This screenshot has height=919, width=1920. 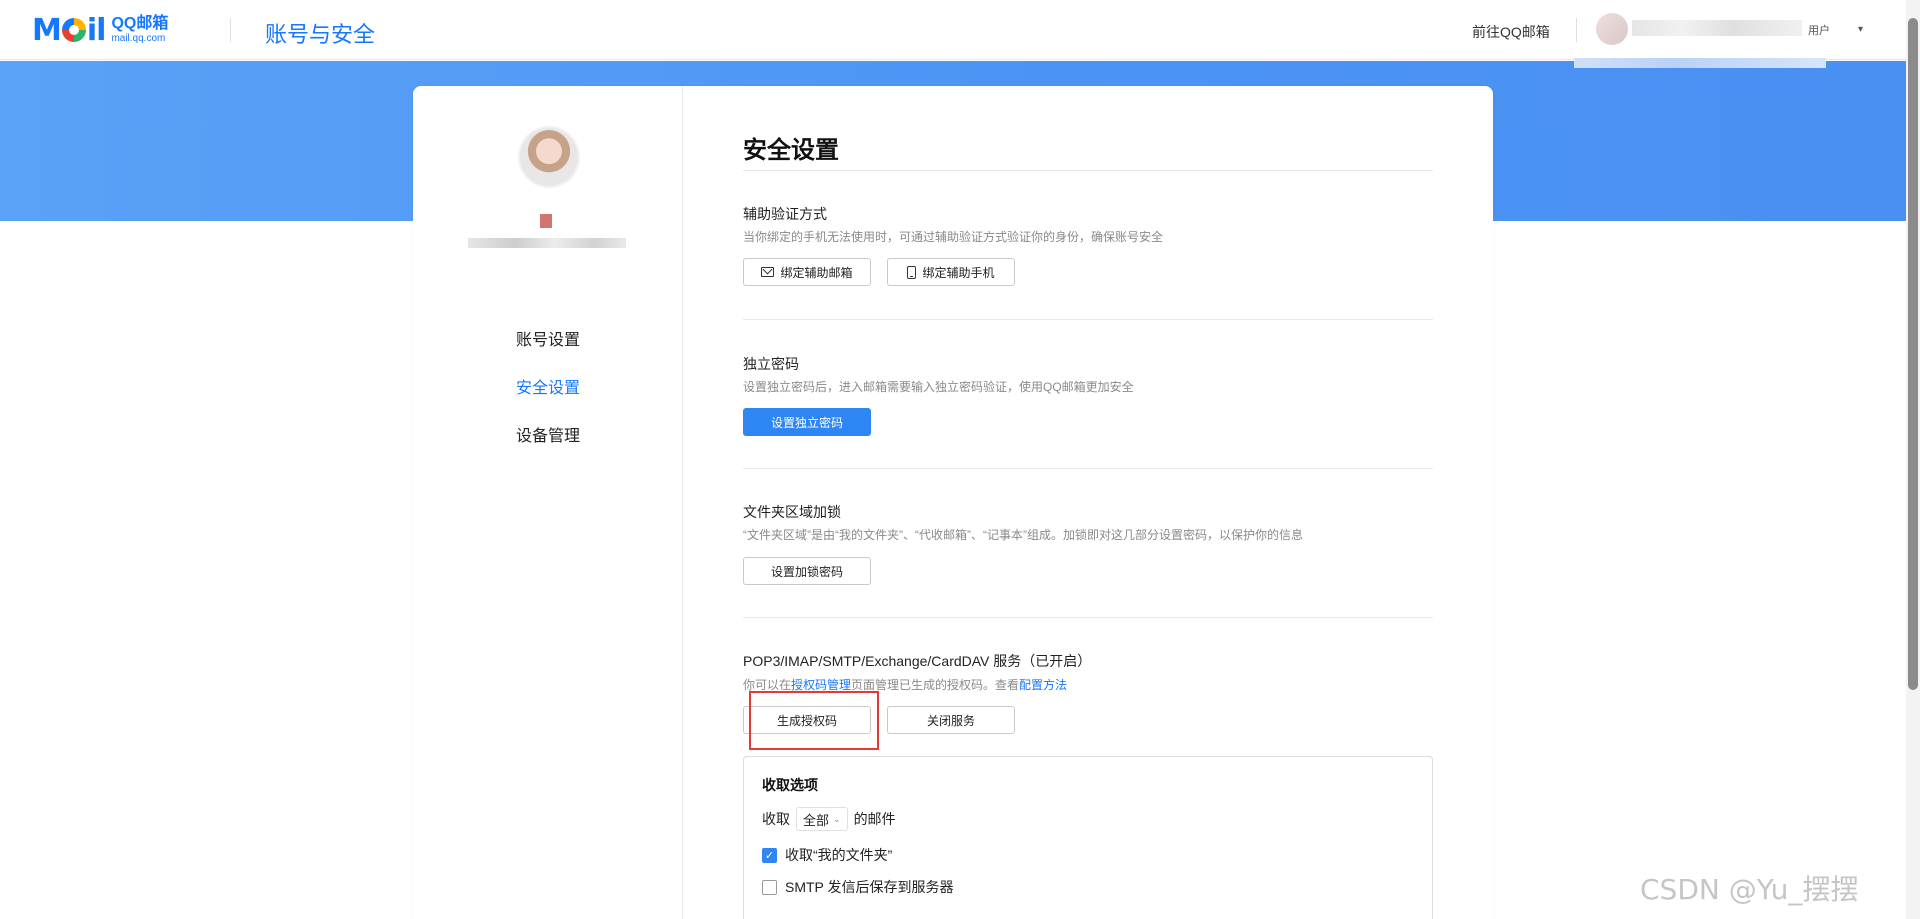 I want to click on folder-lock-title: 文件夹区域加锁, so click(x=792, y=512).